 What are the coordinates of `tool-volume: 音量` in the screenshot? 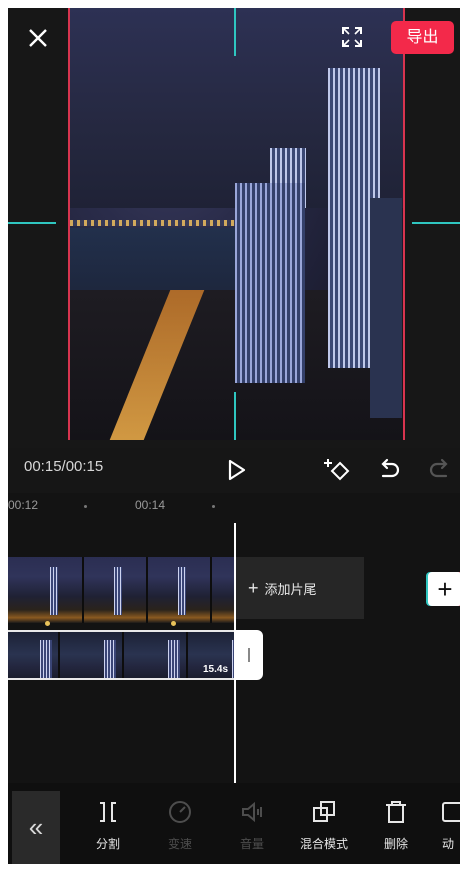 It's located at (252, 825).